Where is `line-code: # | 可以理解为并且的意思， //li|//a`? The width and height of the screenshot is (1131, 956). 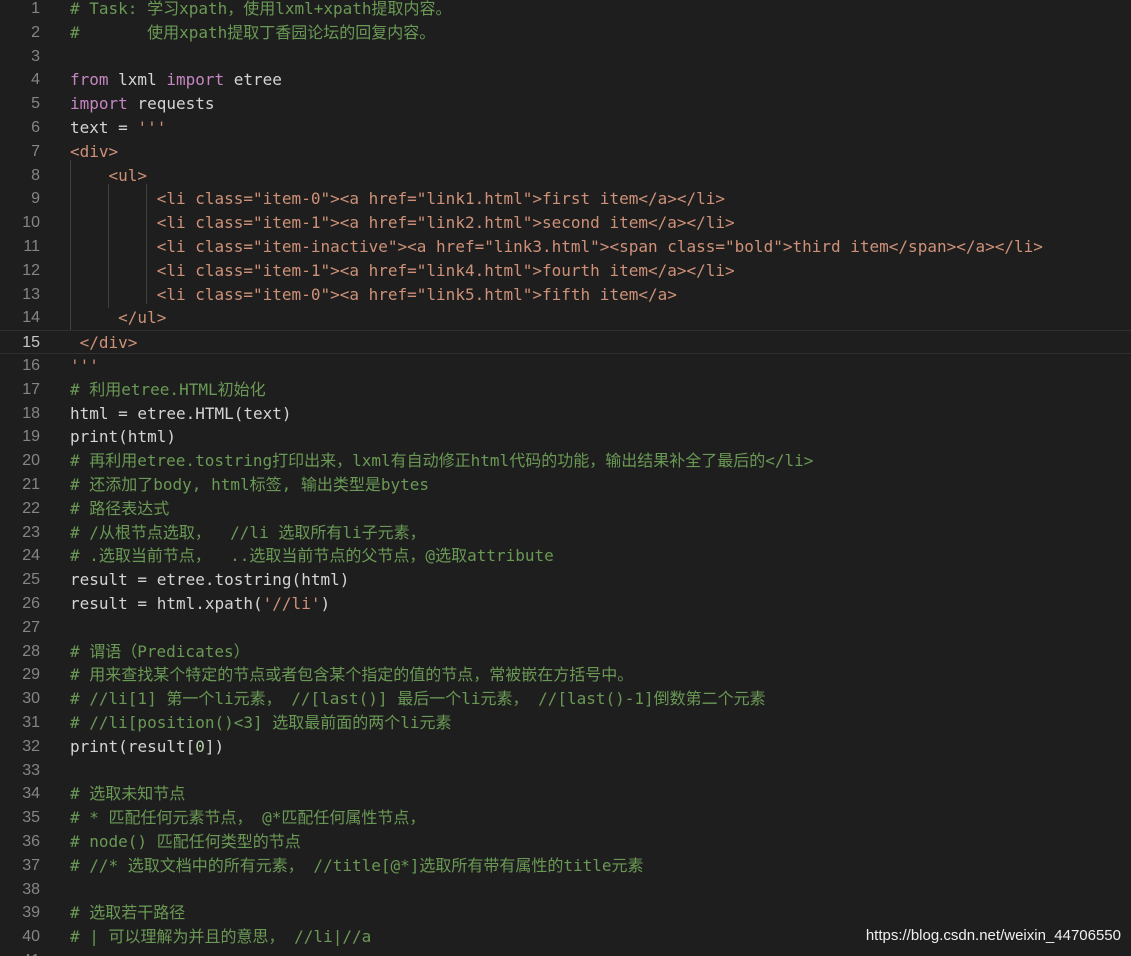 line-code: # | 可以理解为并且的意思， //li|//a is located at coordinates (220, 937).